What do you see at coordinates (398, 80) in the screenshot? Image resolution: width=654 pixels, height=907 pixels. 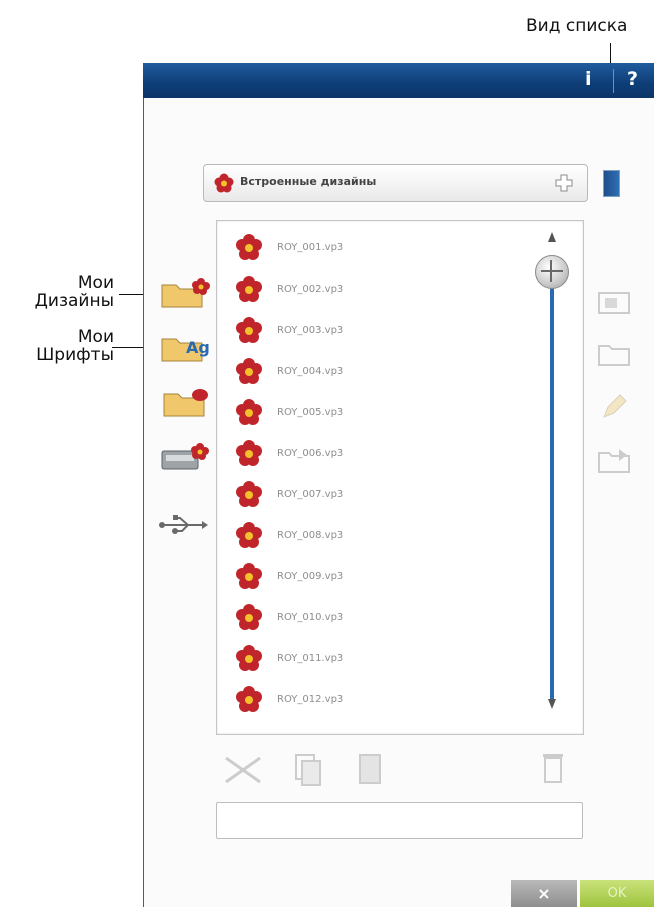 I see `top-bar: i ?` at bounding box center [398, 80].